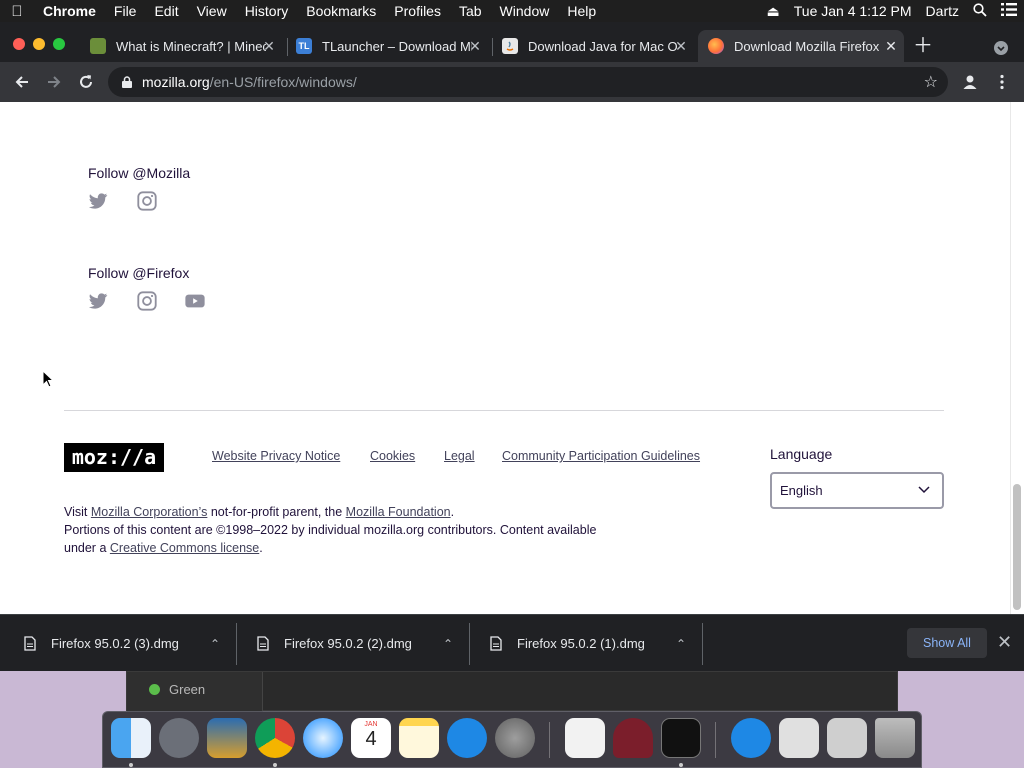 This screenshot has width=1024, height=768. Describe the element at coordinates (528, 82) in the screenshot. I see `address-bar: mozilla.org/en-US/firefox/windows/ ☆` at that location.